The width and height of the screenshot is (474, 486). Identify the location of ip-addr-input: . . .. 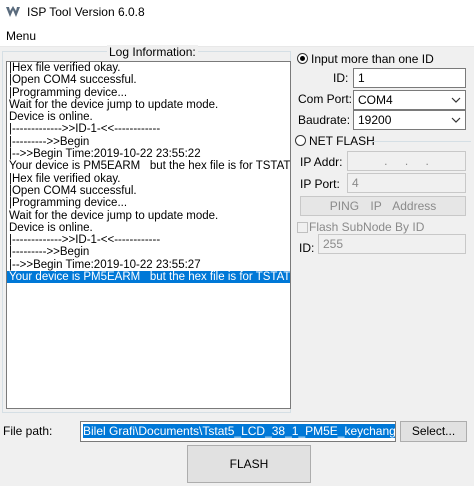
(406, 161).